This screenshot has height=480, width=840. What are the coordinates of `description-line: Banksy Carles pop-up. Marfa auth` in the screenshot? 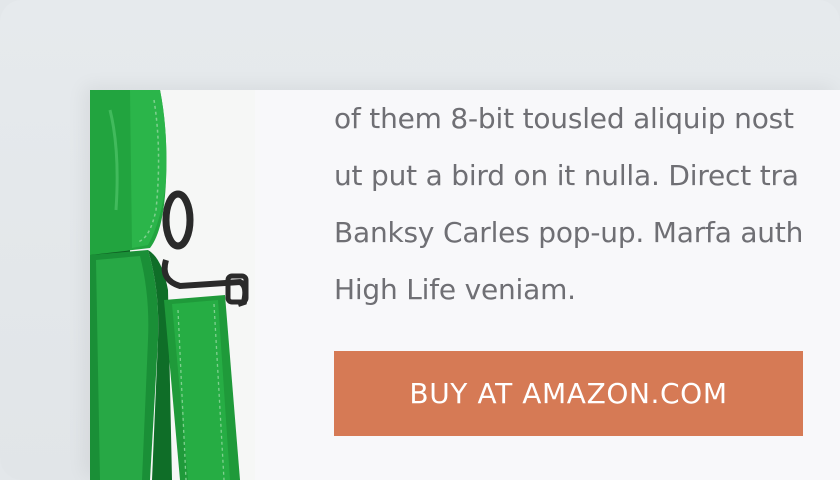 It's located at (569, 232).